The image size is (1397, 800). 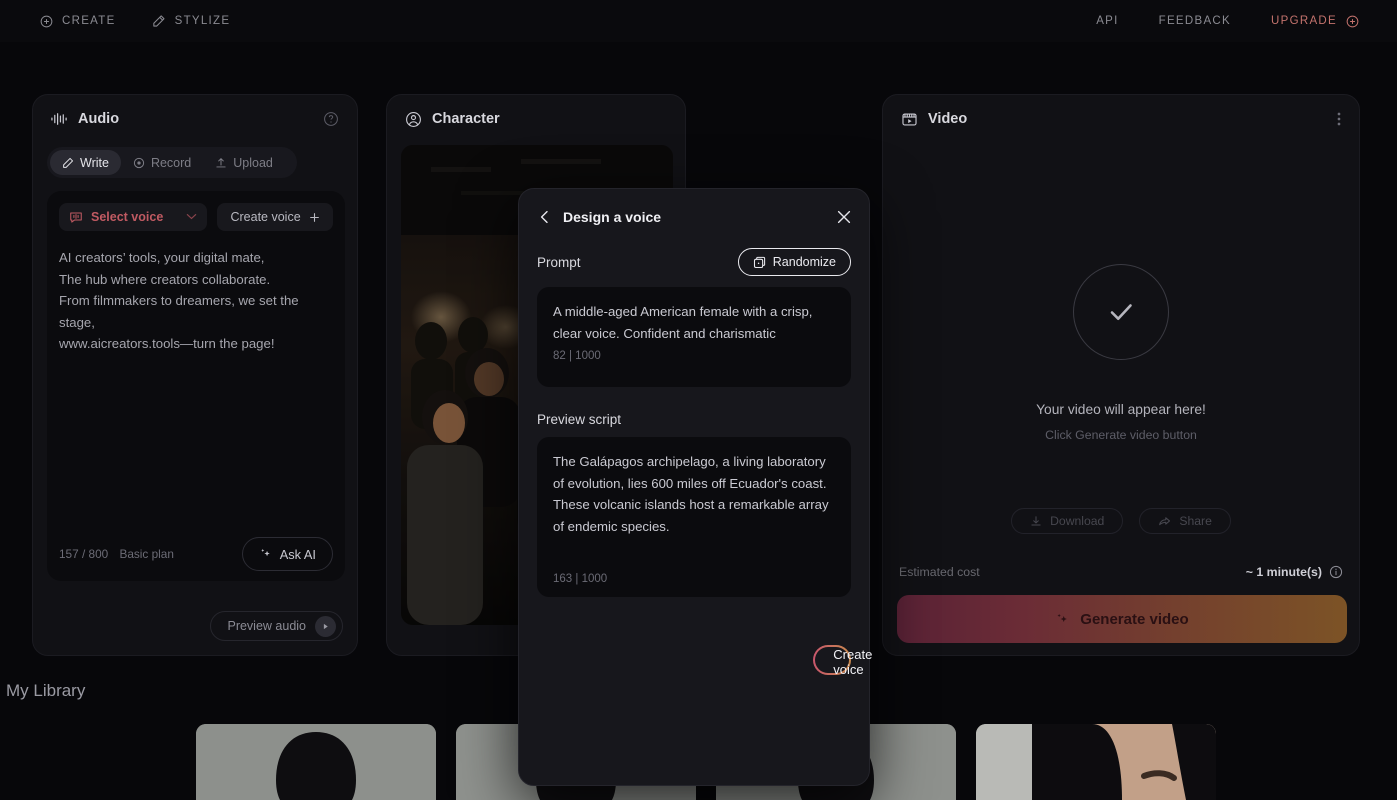 I want to click on video-placeholder-title: Your video will appear here!, so click(x=1121, y=409).